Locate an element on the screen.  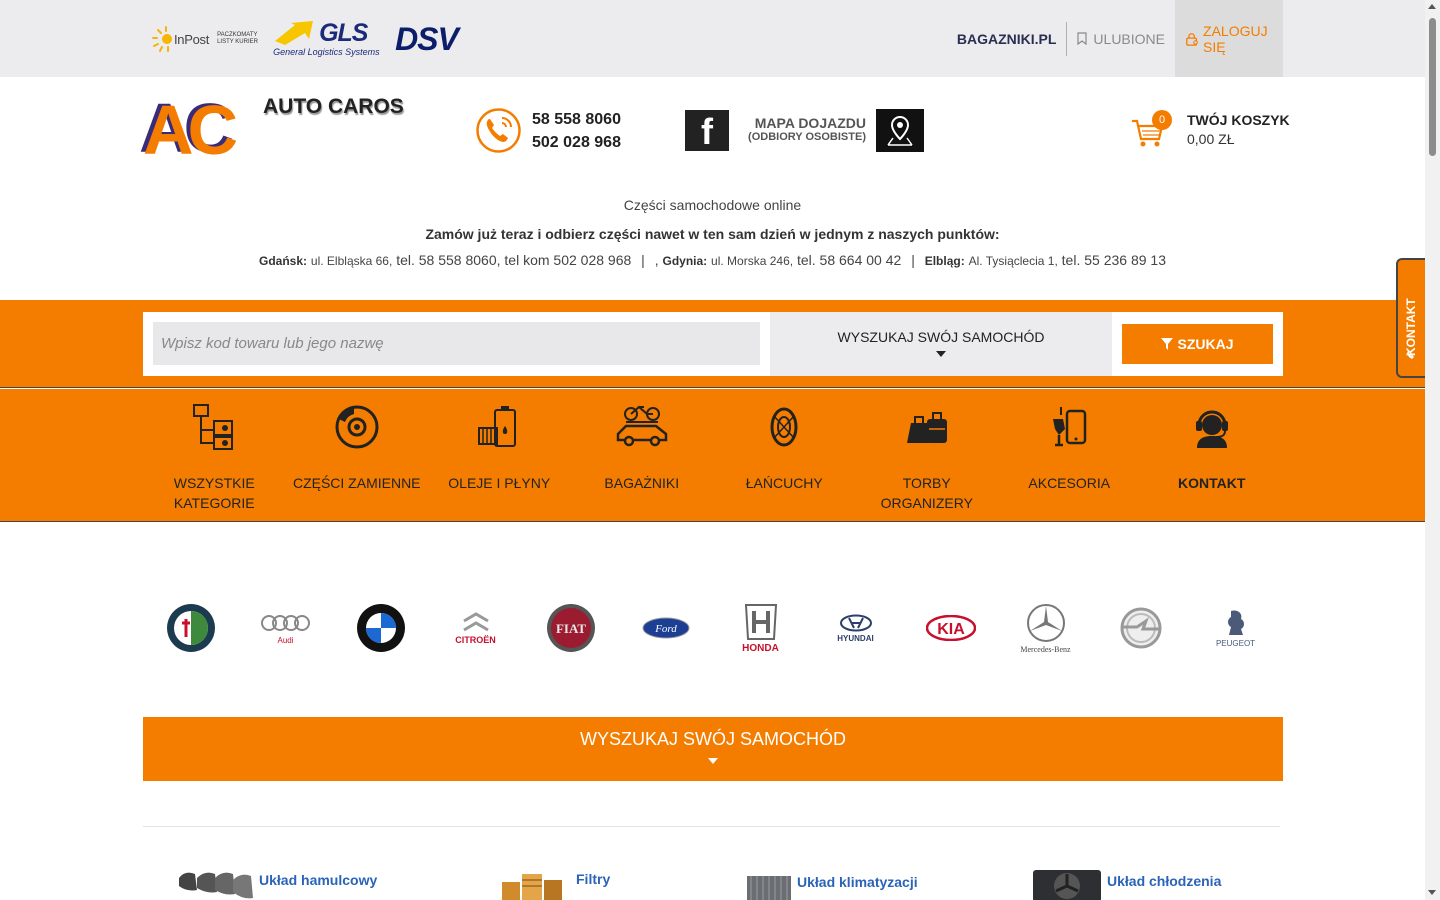
alfa-romeo-emblem is located at coordinates (190, 628).